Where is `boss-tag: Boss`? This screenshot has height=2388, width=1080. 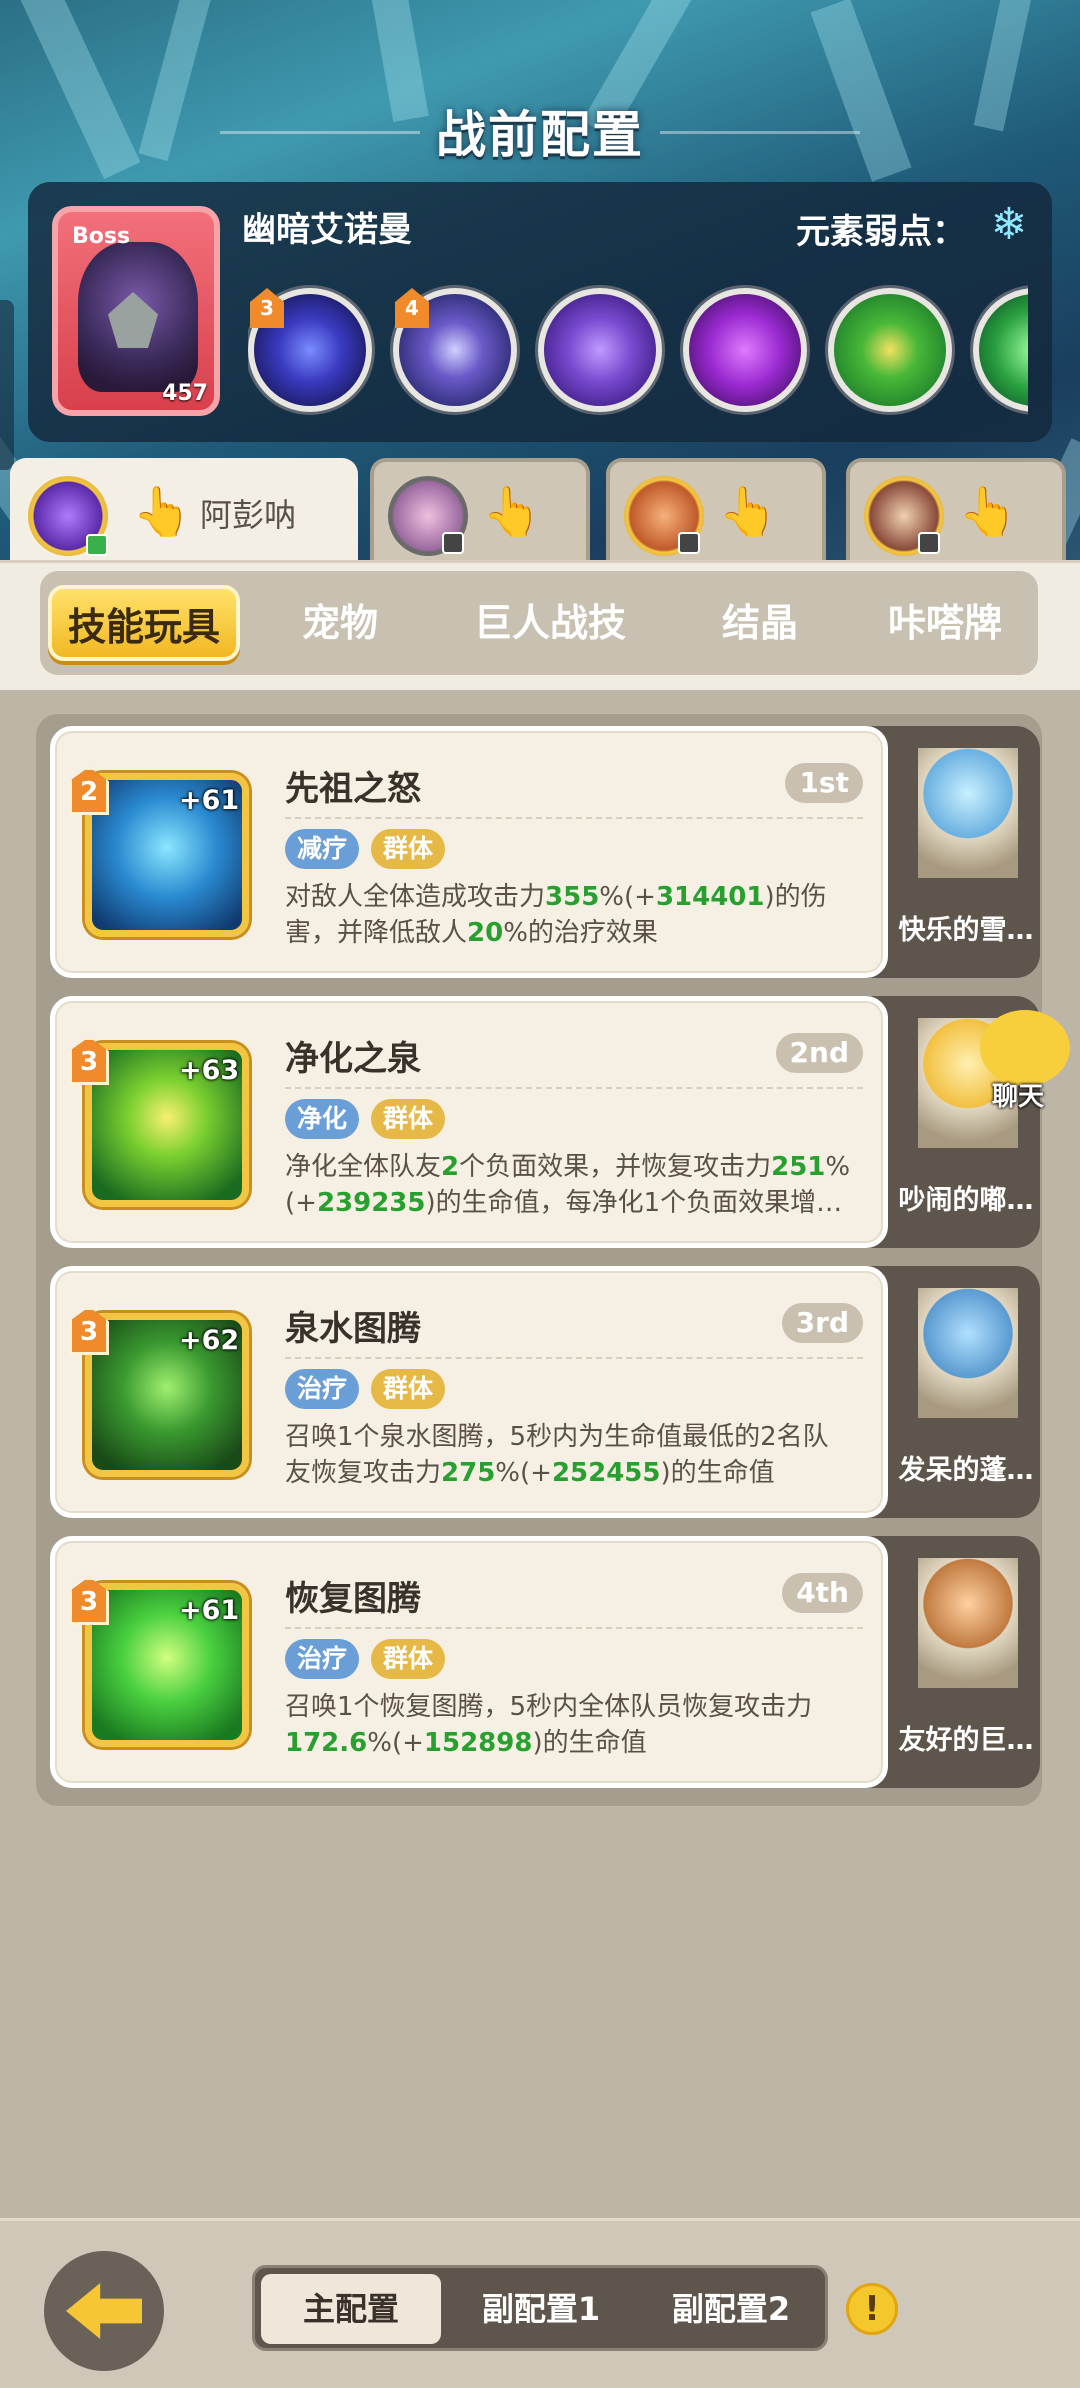 boss-tag: Boss is located at coordinates (101, 236).